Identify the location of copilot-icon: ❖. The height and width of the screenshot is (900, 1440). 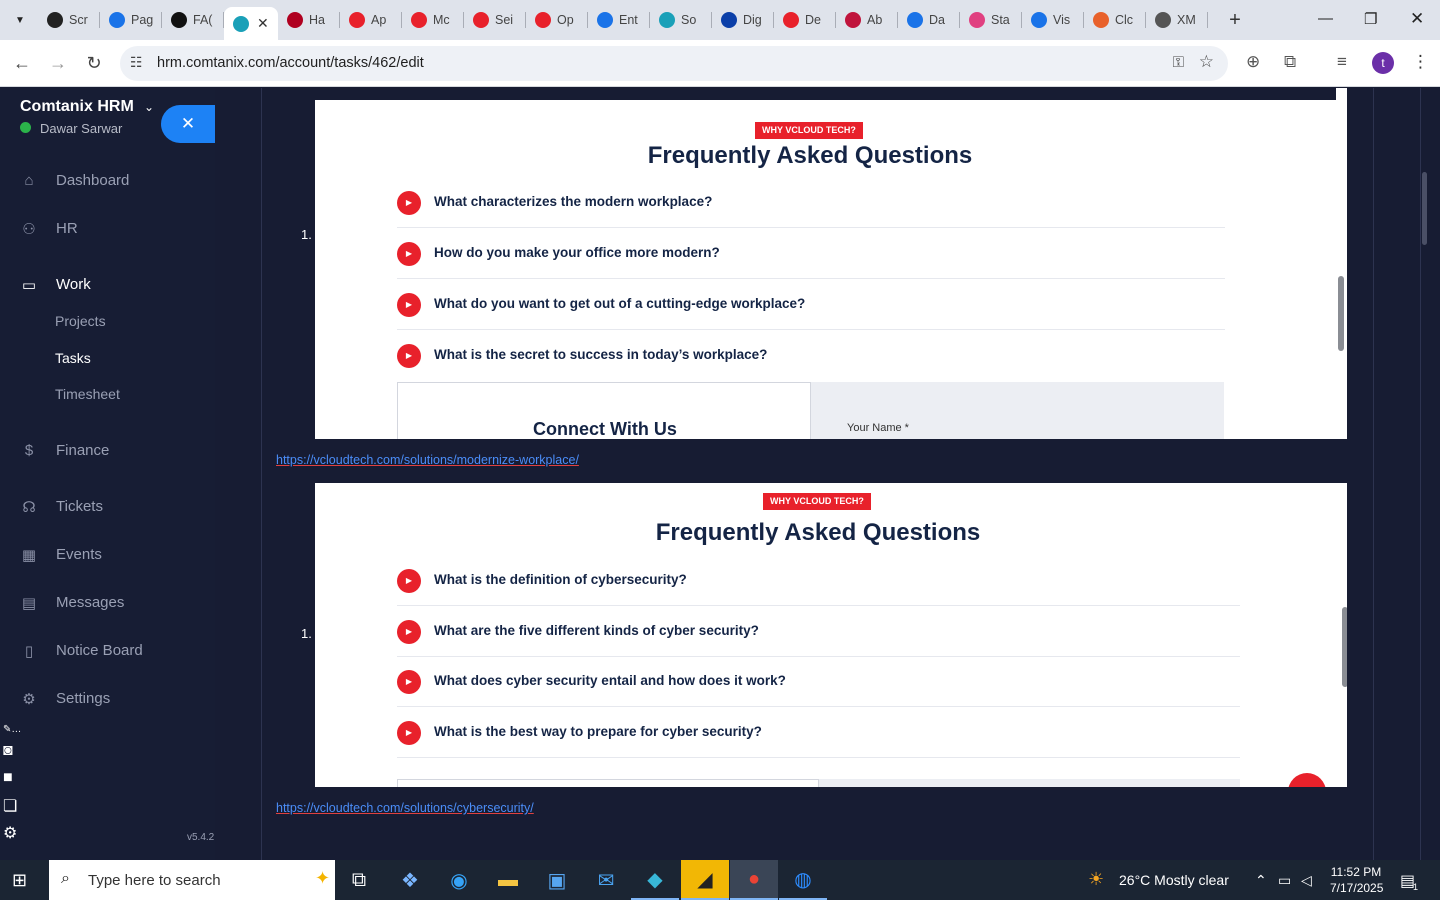
(410, 880).